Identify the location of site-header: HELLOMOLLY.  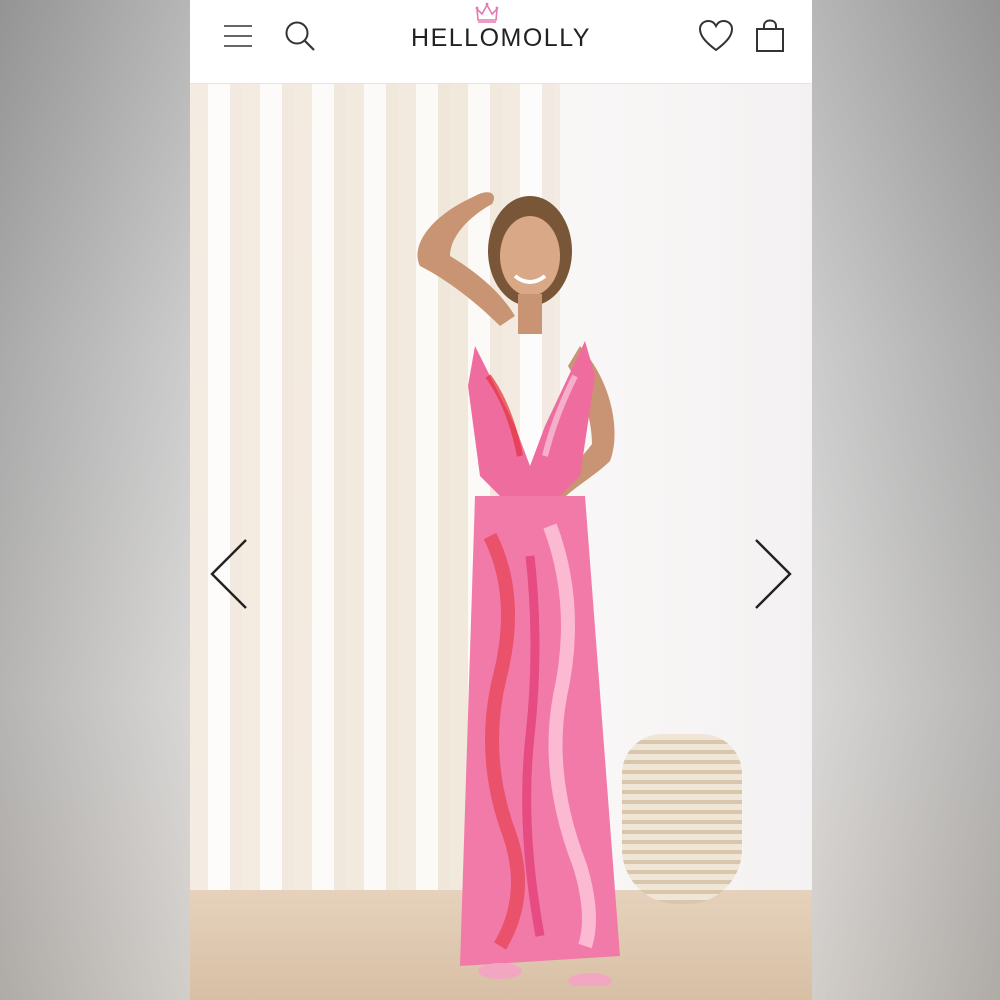
(501, 42).